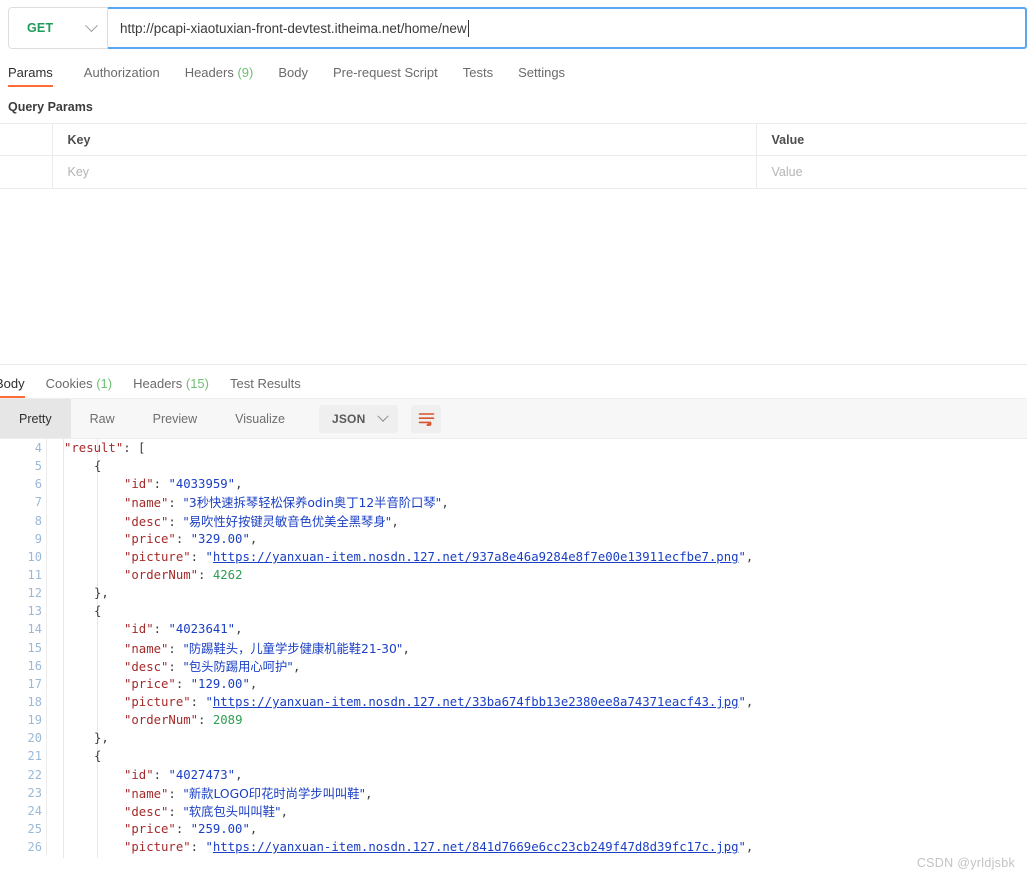 This screenshot has height=880, width=1027. What do you see at coordinates (243, 72) in the screenshot?
I see `tab-count-badge: (9)` at bounding box center [243, 72].